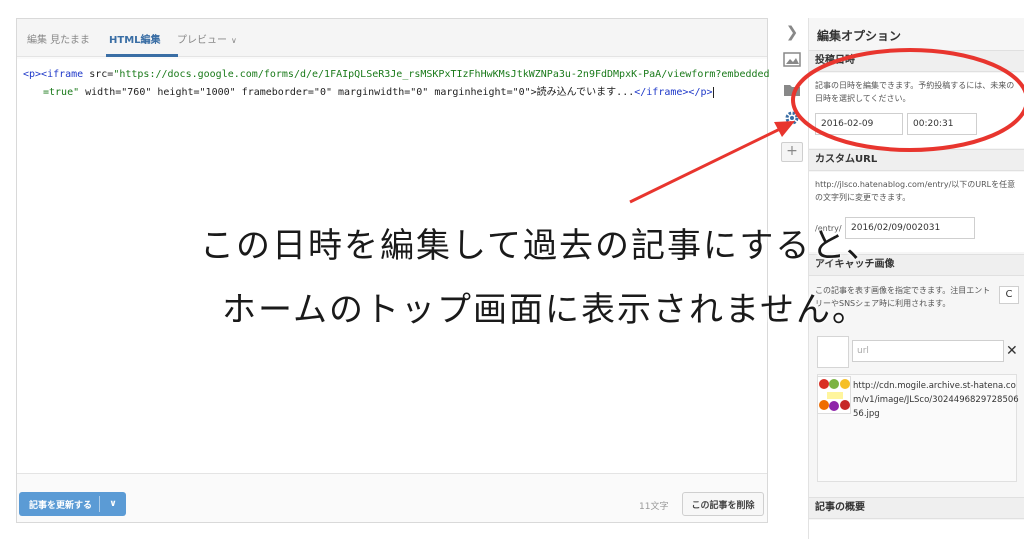 This screenshot has height=539, width=1024. Describe the element at coordinates (392, 38) in the screenshot. I see `editor-tabs: 編集 見たまま HTML編集 プレビュー ∨` at that location.